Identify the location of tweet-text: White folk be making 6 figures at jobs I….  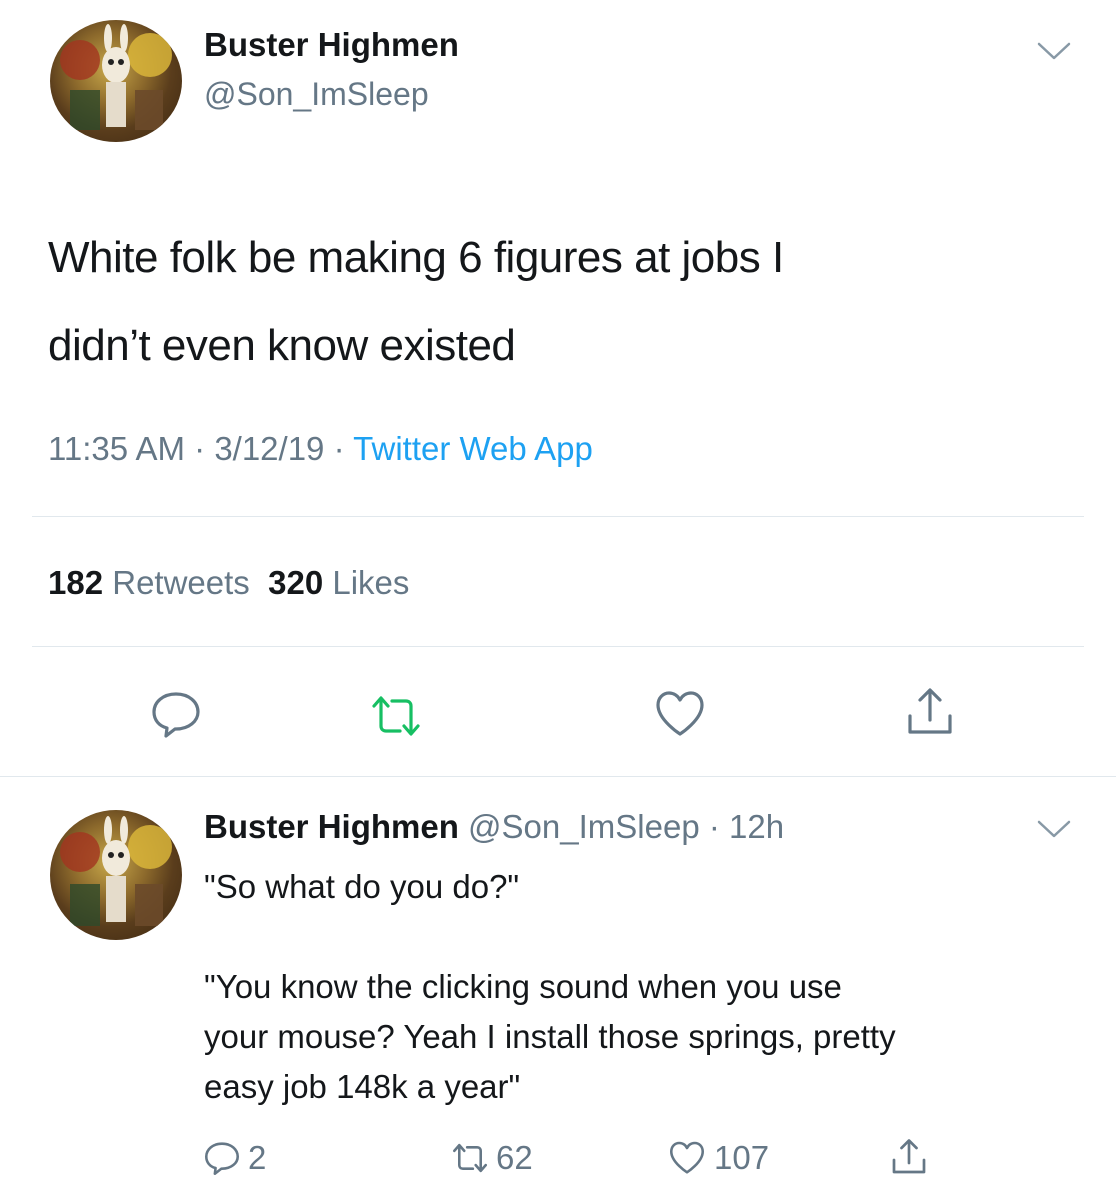
(558, 302).